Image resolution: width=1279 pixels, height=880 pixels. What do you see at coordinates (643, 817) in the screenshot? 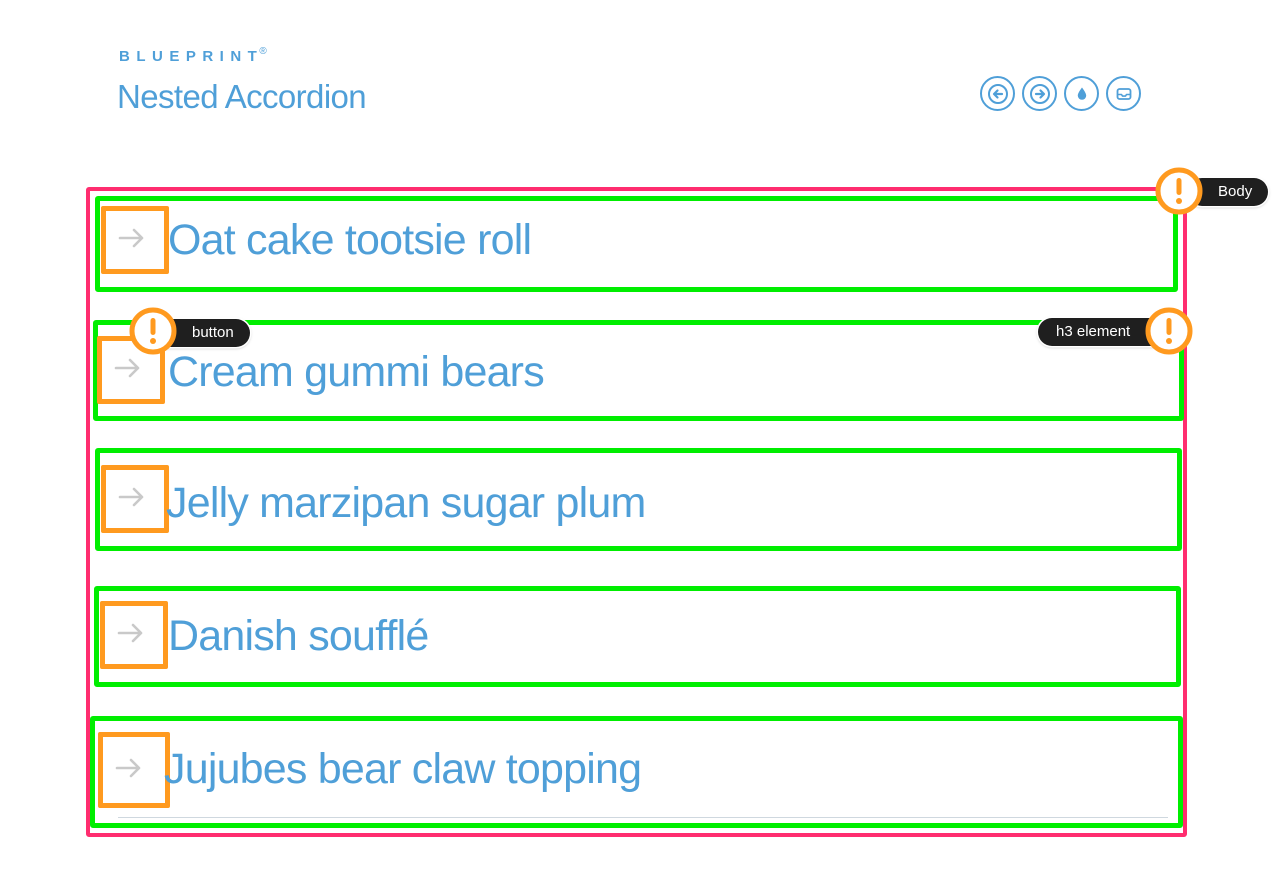
I see `accordion-divider` at bounding box center [643, 817].